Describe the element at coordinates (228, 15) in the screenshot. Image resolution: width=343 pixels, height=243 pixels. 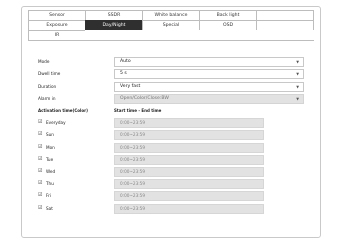
I see `tab-back-light: Back light` at that location.